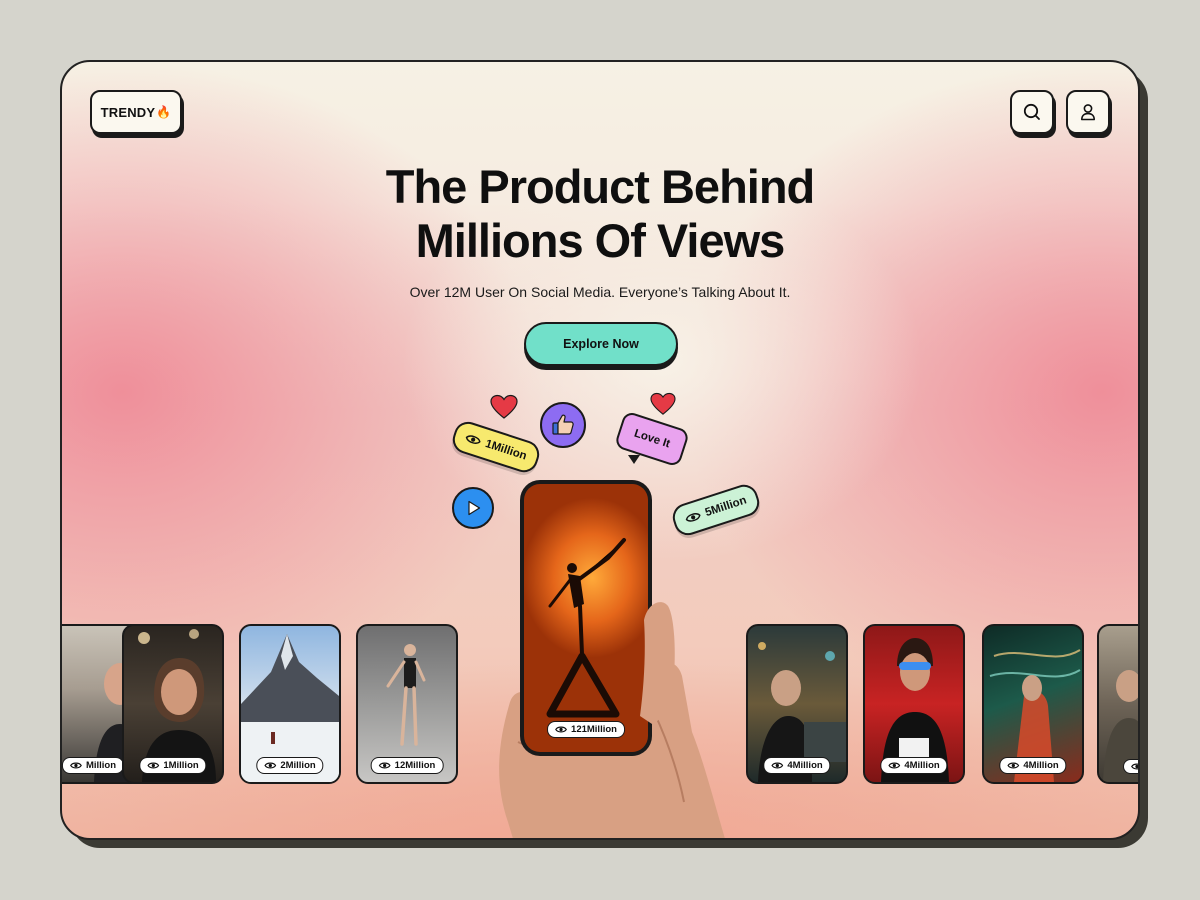 The image size is (1200, 900). I want to click on views-sticker-label: 1Million, so click(506, 450).